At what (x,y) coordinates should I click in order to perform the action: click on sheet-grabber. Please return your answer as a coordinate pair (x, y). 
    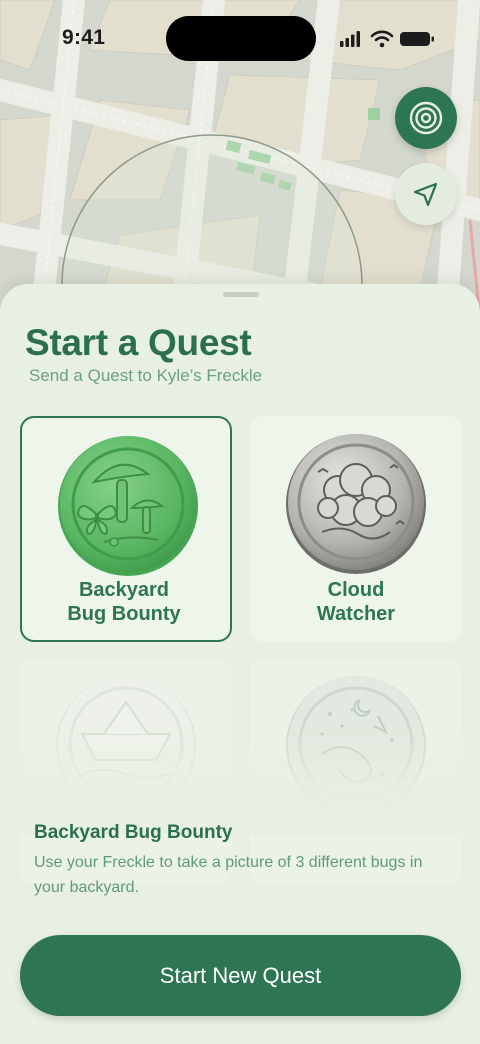
    Looking at the image, I should click on (241, 294).